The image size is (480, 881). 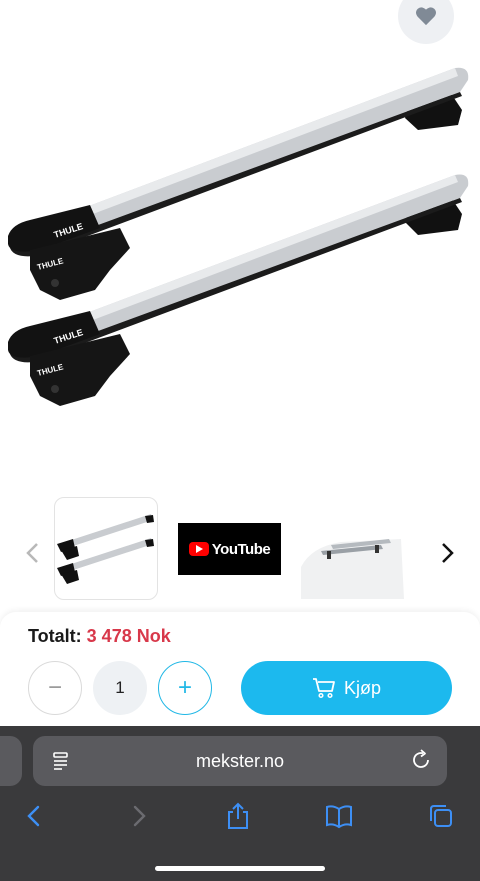 What do you see at coordinates (128, 636) in the screenshot?
I see `total-value: 3 478 Nok` at bounding box center [128, 636].